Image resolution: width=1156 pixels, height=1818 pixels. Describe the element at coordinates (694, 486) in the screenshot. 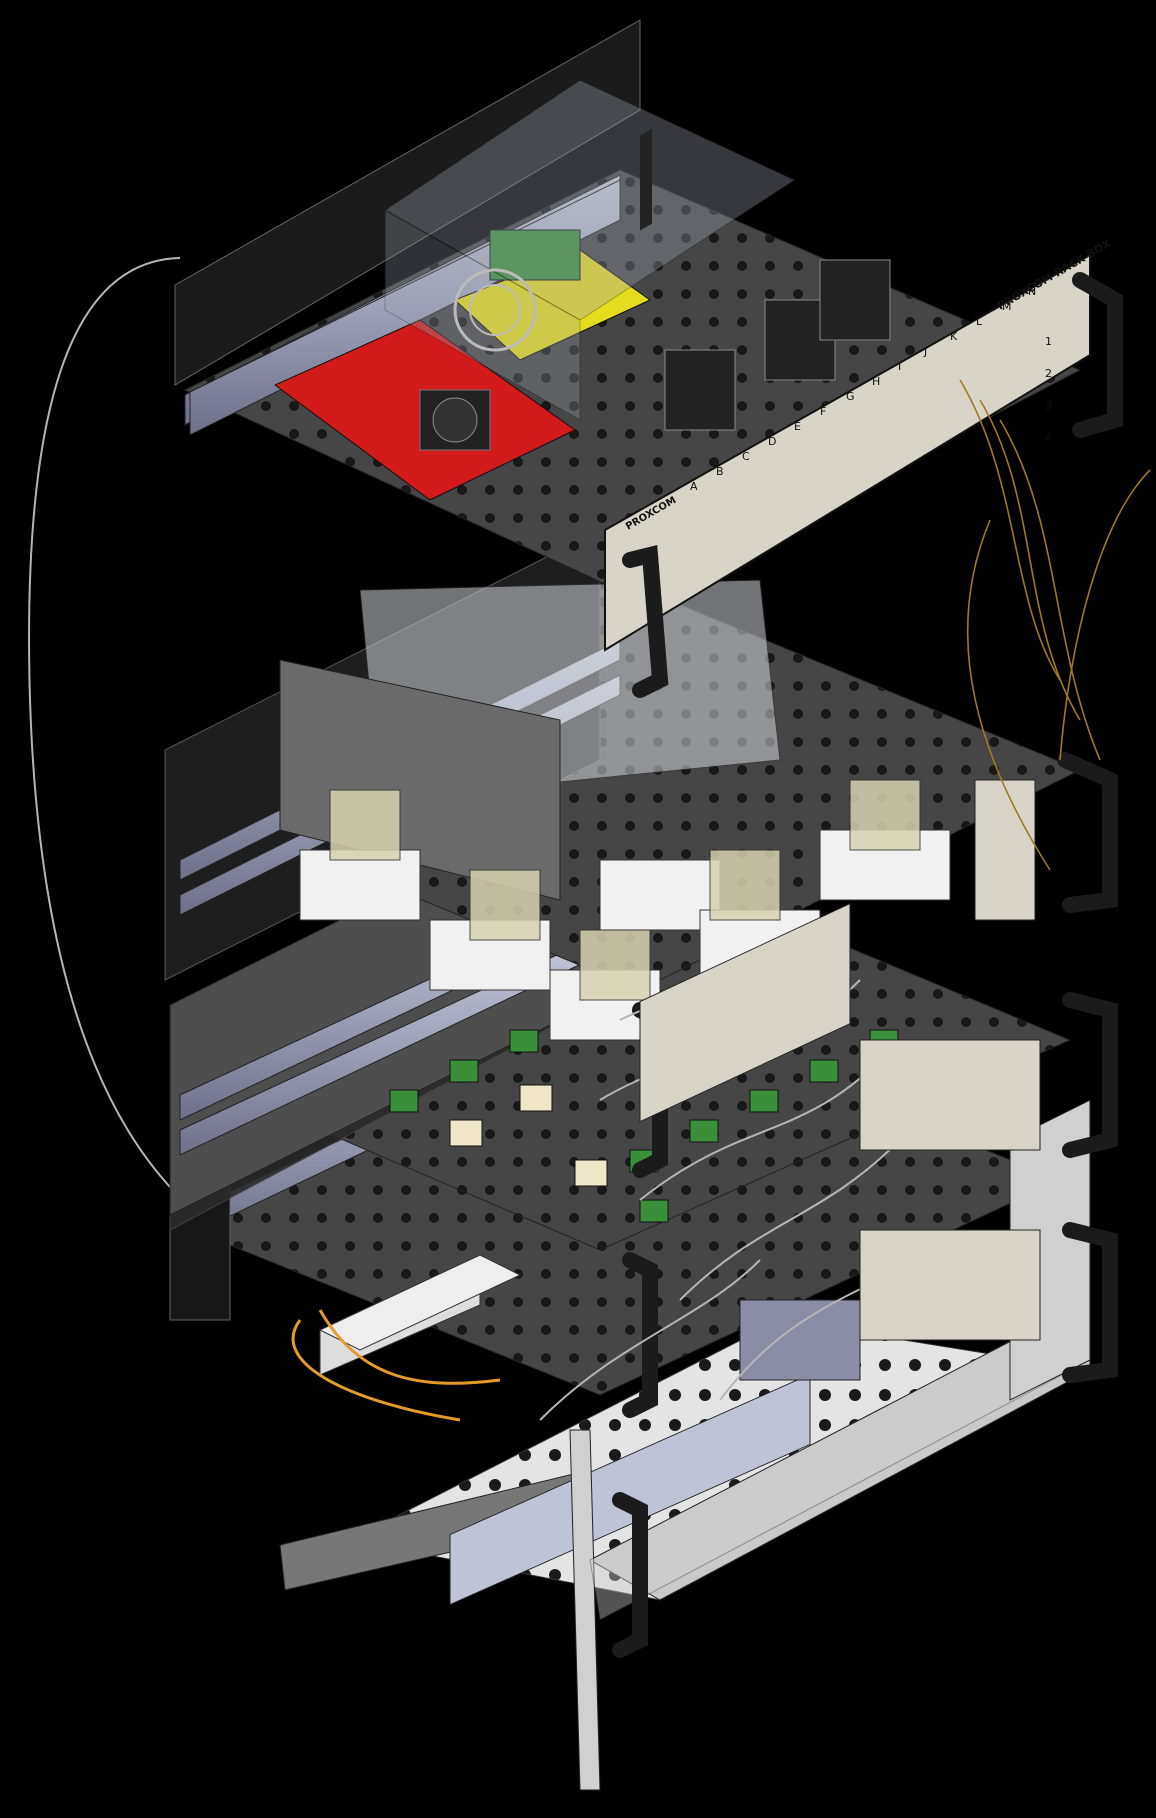

I see `column-letter-a: A` at that location.